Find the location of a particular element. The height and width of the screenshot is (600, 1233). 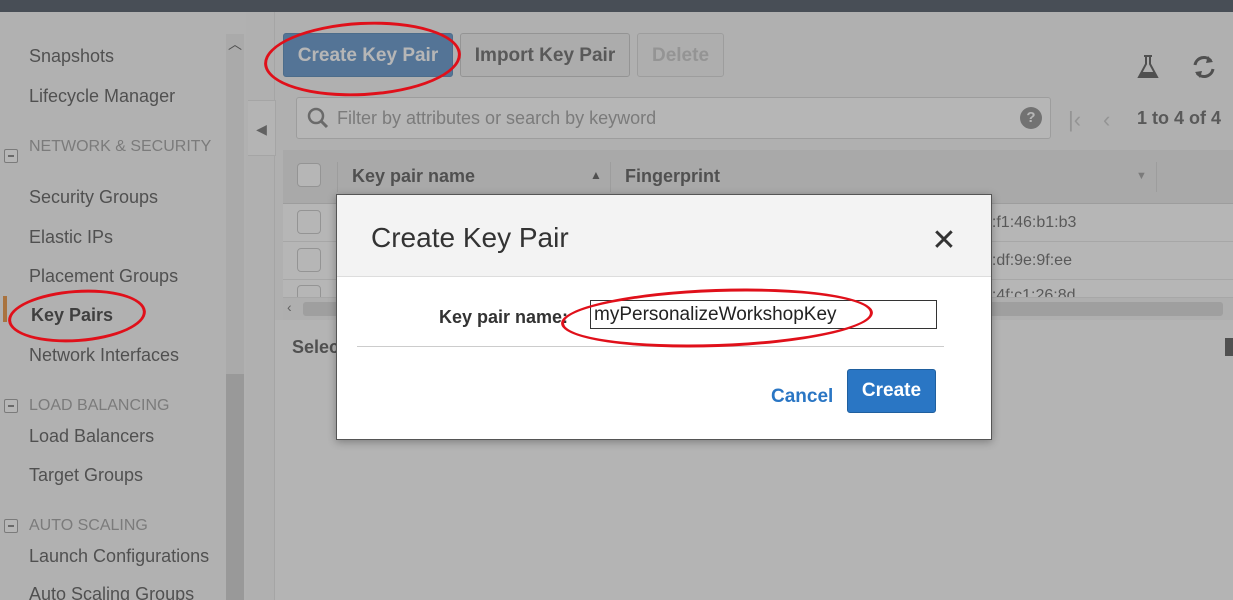

cancel-button: Cancel is located at coordinates (802, 397).